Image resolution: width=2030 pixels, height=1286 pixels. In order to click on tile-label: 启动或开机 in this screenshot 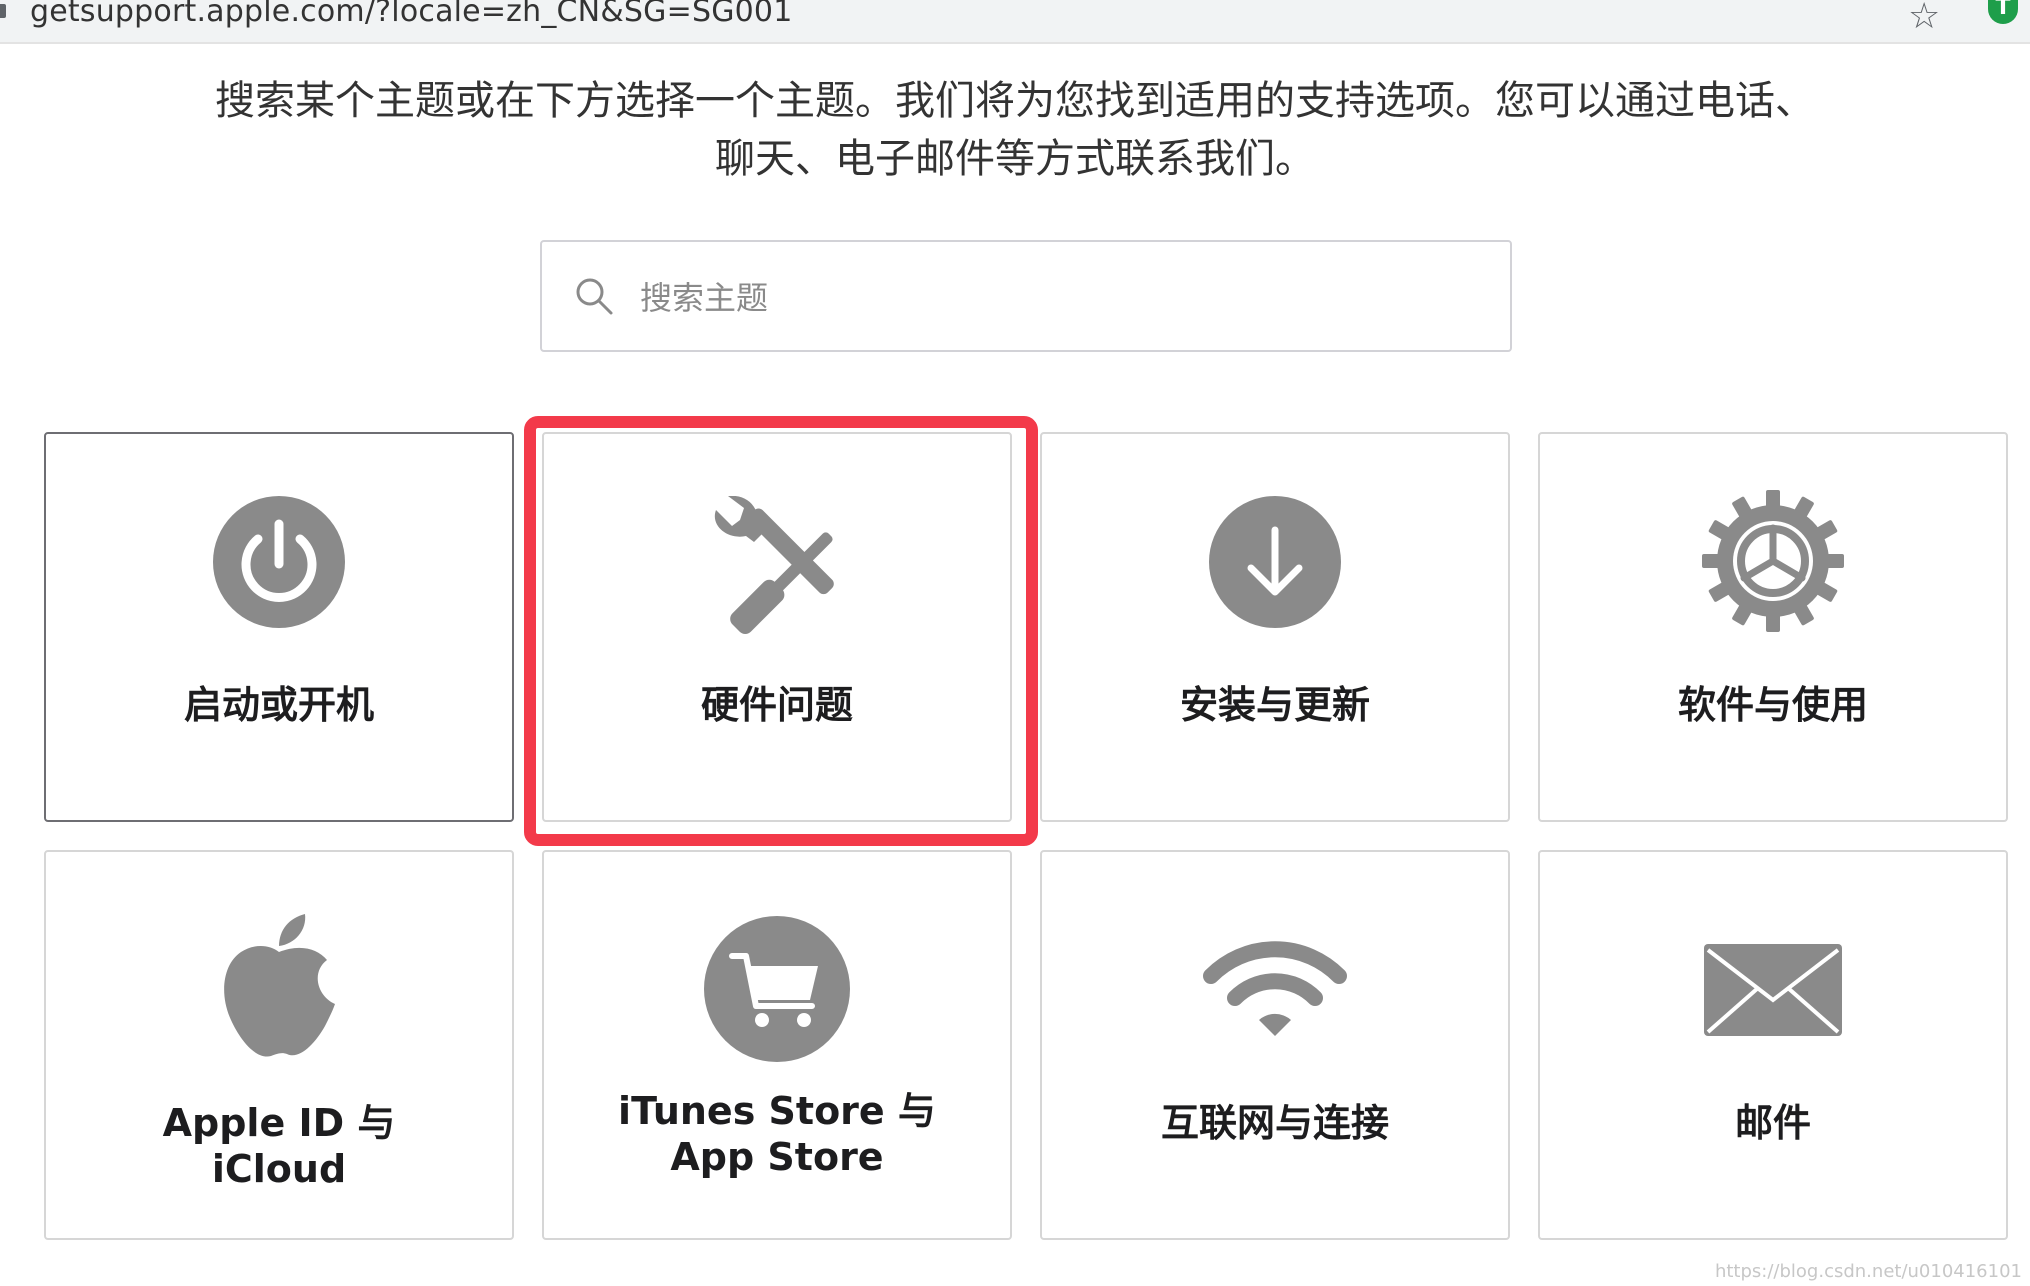, I will do `click(278, 705)`.